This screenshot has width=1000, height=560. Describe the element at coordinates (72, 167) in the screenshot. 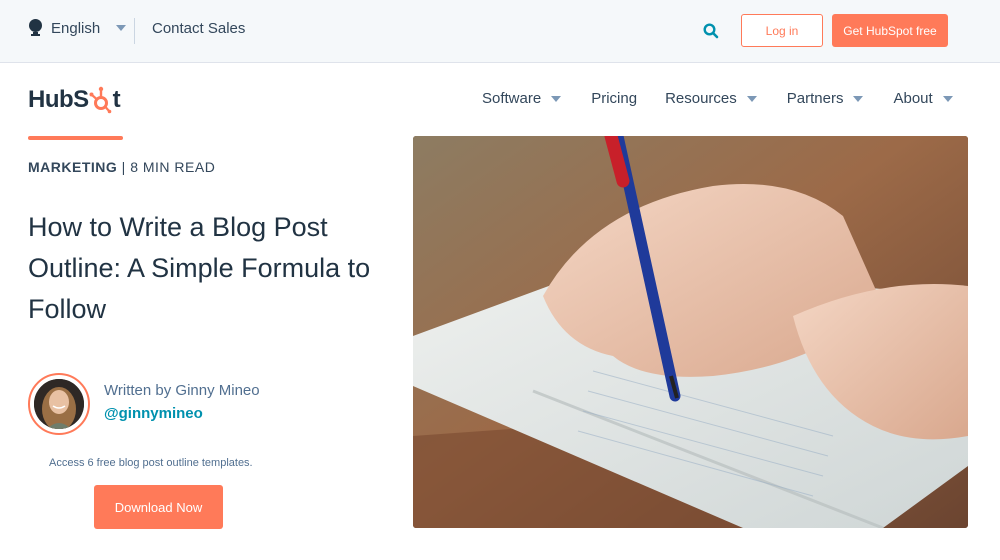

I see `category-tag: MARKETING` at that location.